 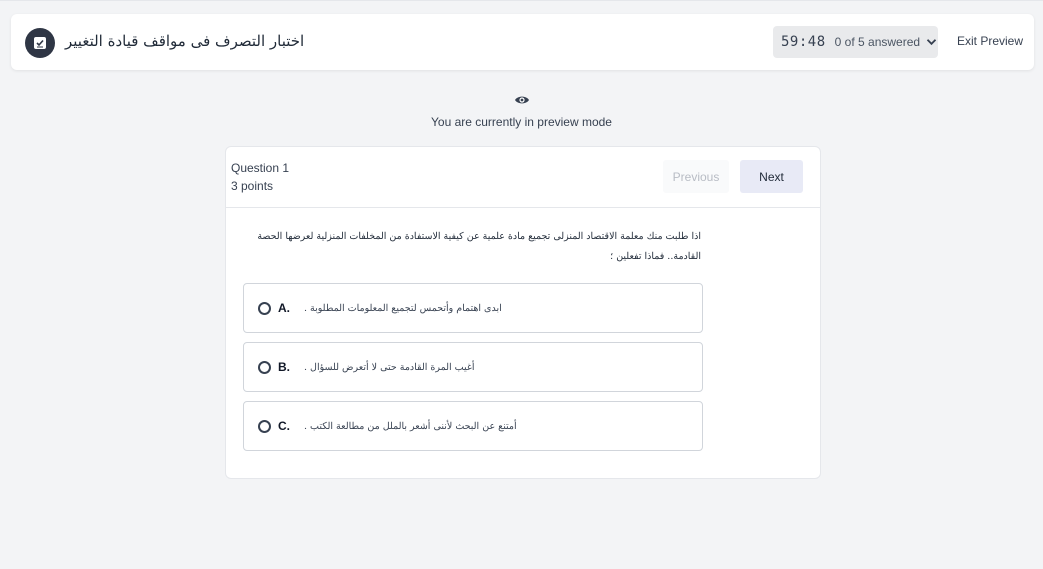 I want to click on question-points: 3 points, so click(x=252, y=186).